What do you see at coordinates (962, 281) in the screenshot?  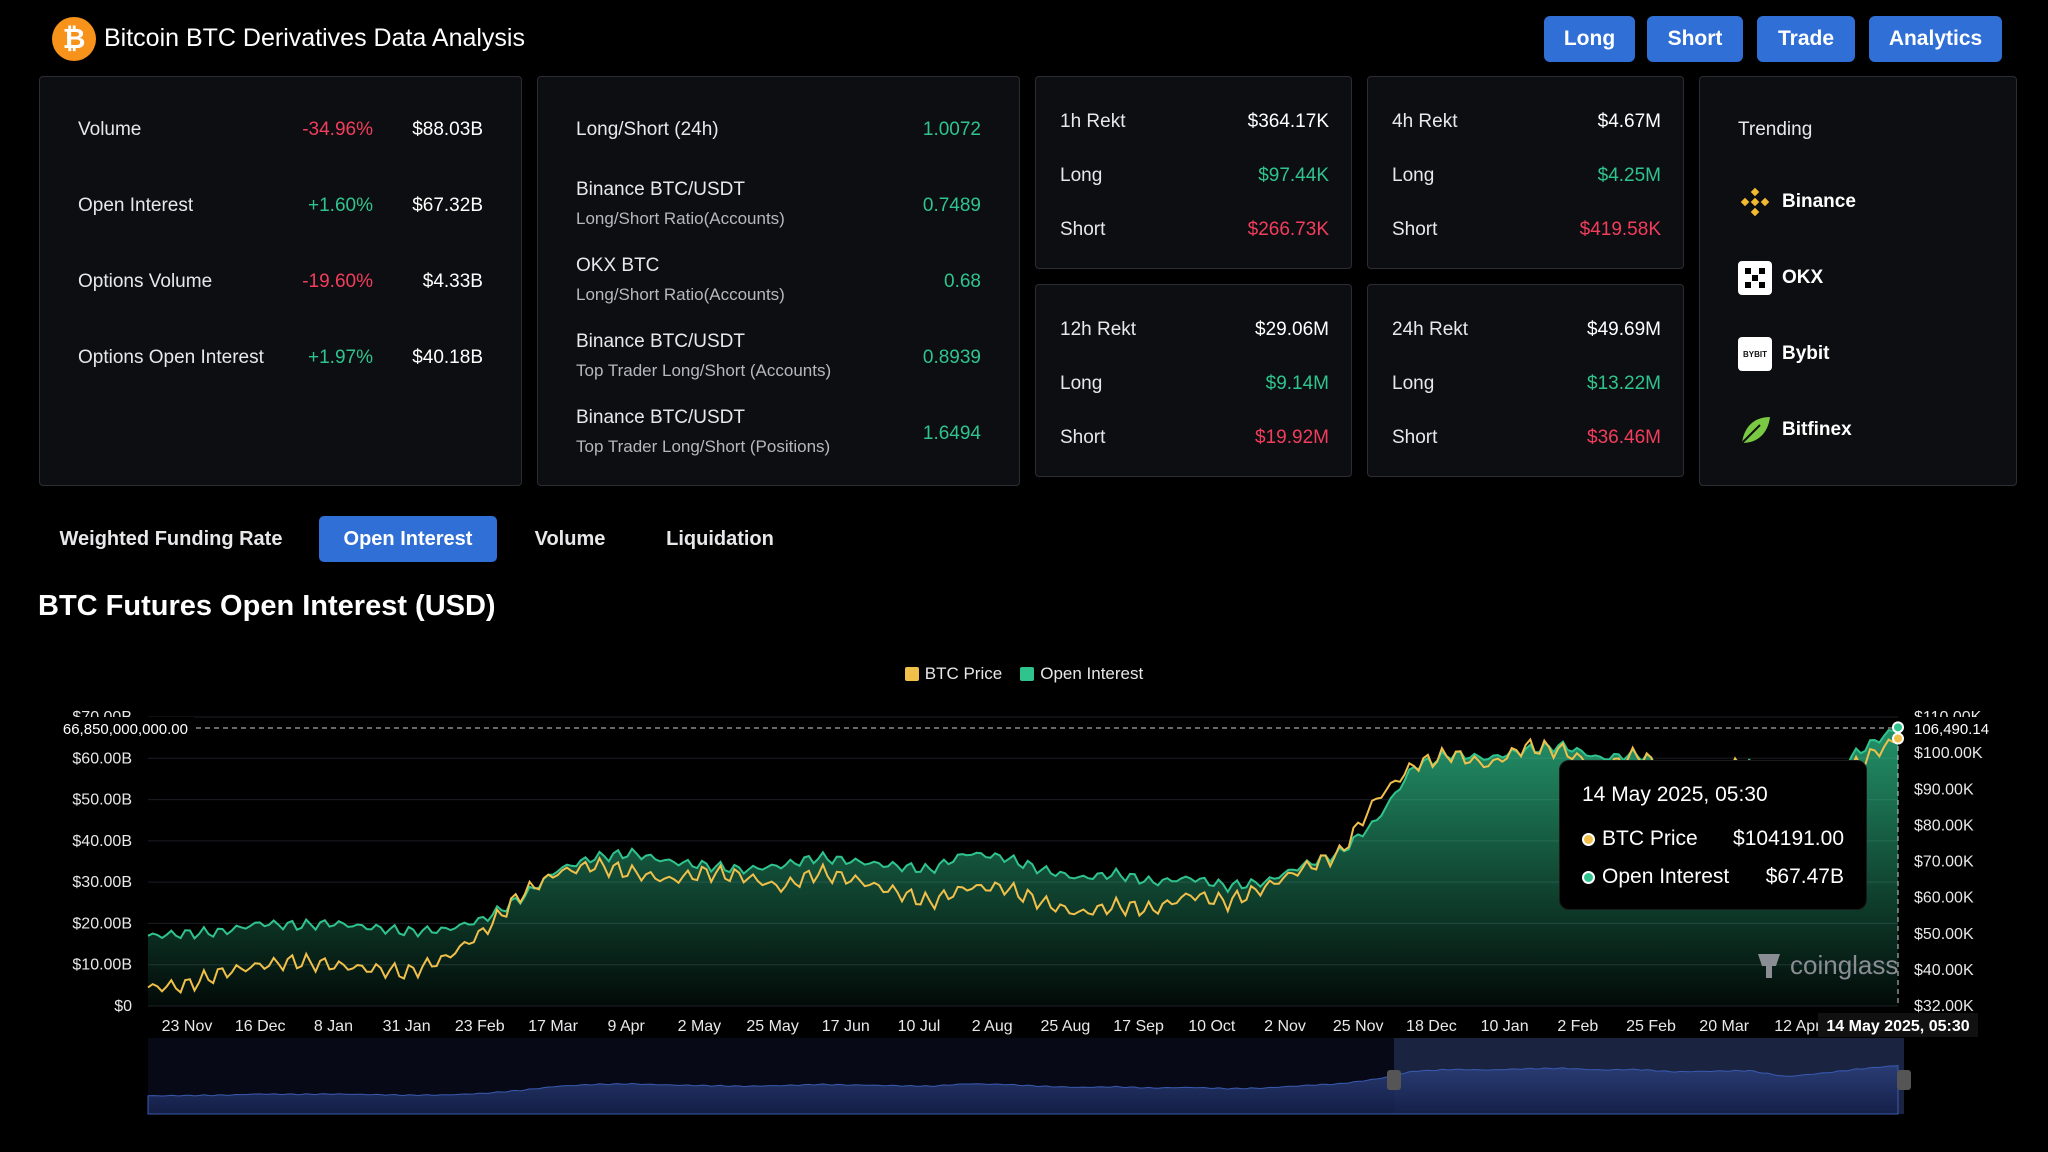 I see `ratio-value: 0.68` at bounding box center [962, 281].